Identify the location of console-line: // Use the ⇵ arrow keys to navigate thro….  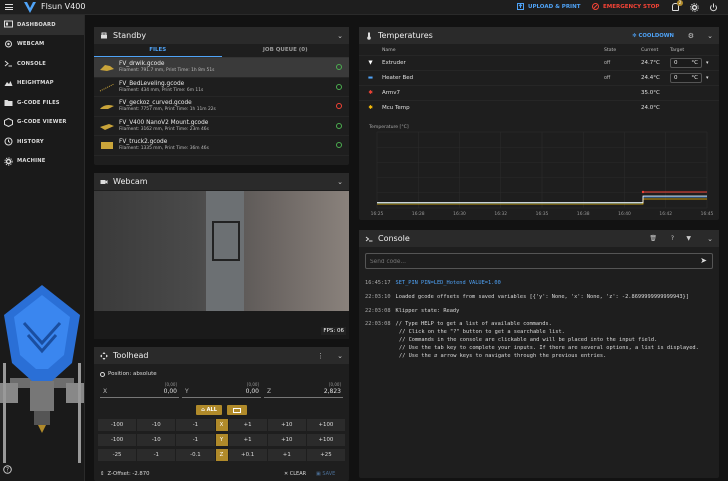
(503, 355).